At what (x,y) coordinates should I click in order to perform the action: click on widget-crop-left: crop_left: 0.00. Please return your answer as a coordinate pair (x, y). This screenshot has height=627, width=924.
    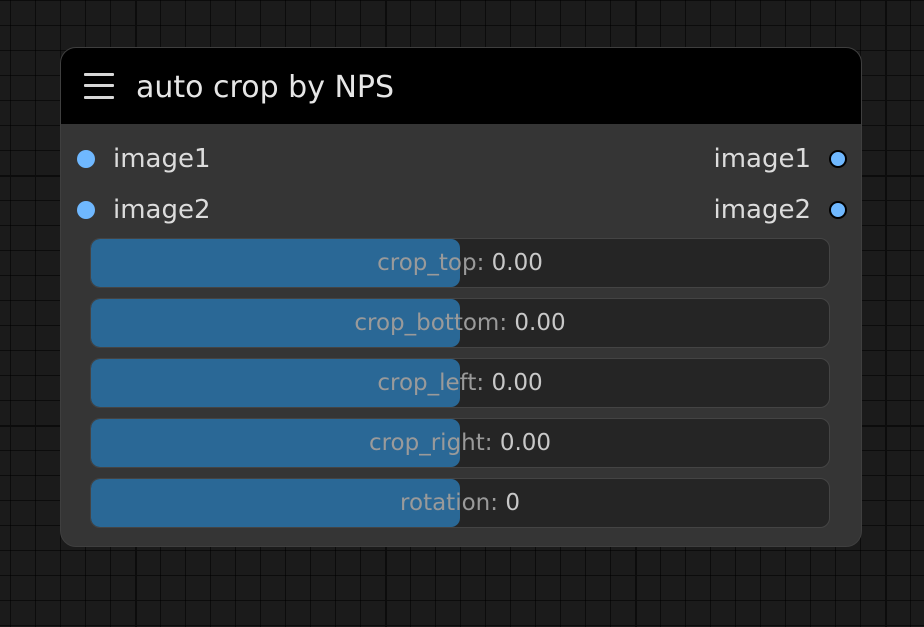
    Looking at the image, I should click on (460, 383).